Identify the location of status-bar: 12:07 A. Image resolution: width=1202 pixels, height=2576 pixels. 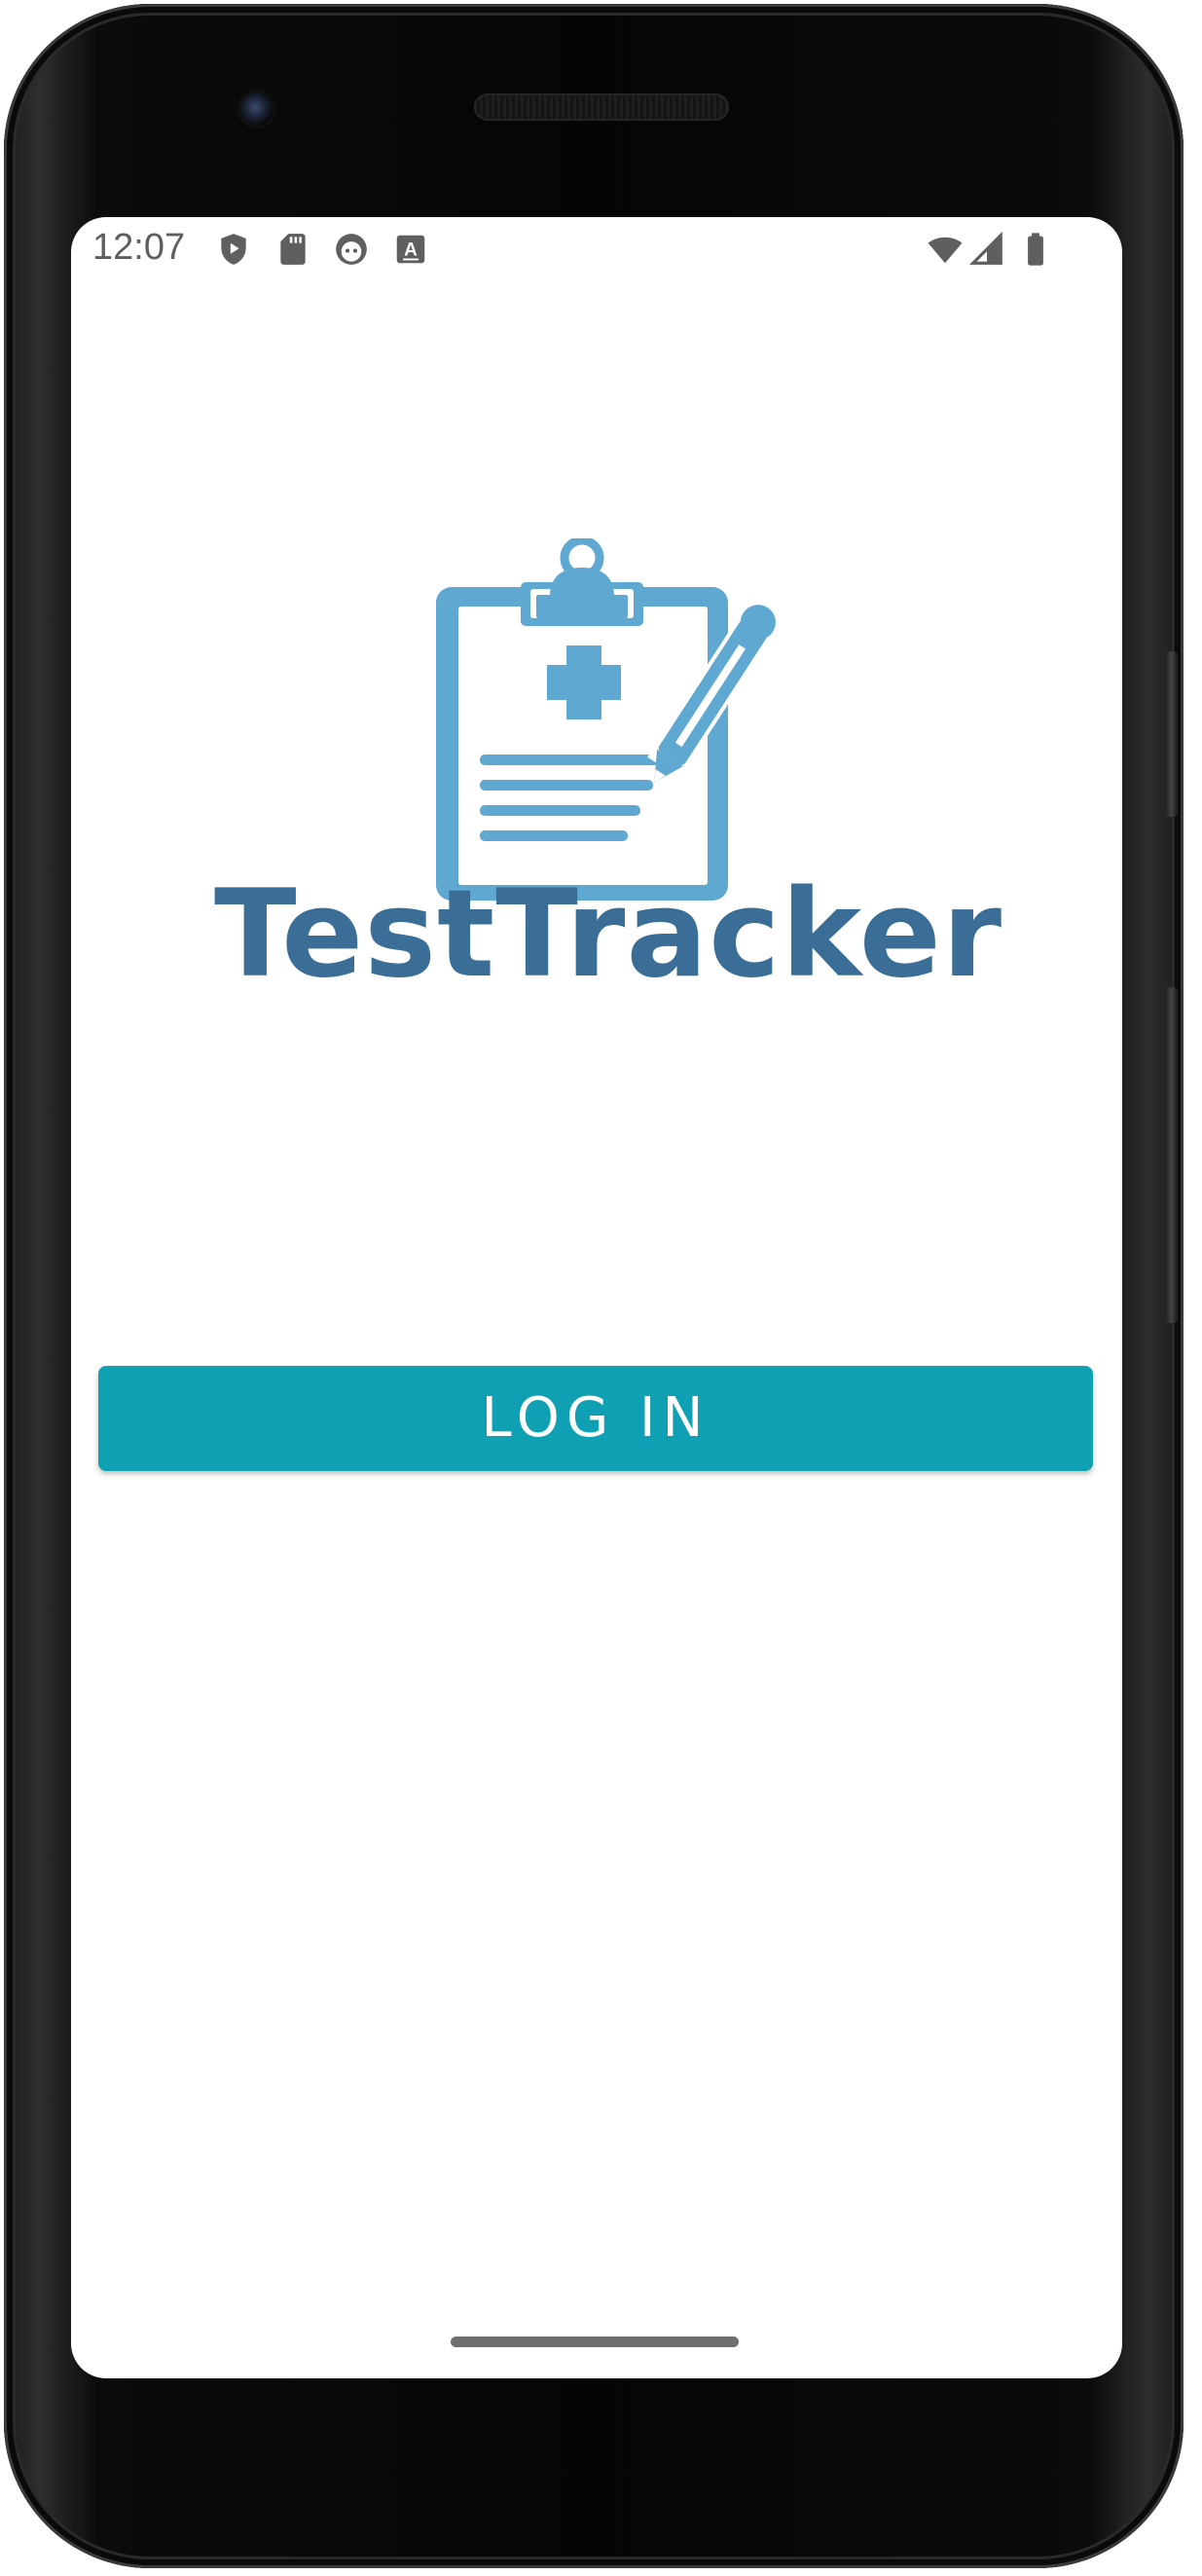
(597, 251).